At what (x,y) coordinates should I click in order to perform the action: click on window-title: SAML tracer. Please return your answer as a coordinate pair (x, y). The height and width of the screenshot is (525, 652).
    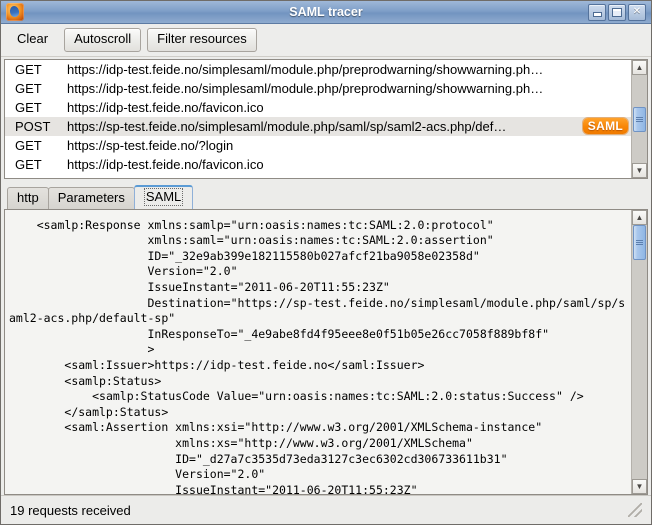
    Looking at the image, I should click on (326, 12).